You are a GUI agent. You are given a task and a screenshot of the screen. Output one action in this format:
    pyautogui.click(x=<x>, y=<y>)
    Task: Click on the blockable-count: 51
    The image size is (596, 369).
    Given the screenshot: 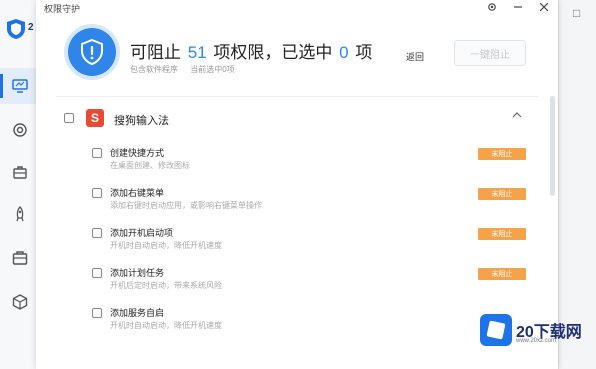 What is the action you would take?
    pyautogui.click(x=197, y=52)
    